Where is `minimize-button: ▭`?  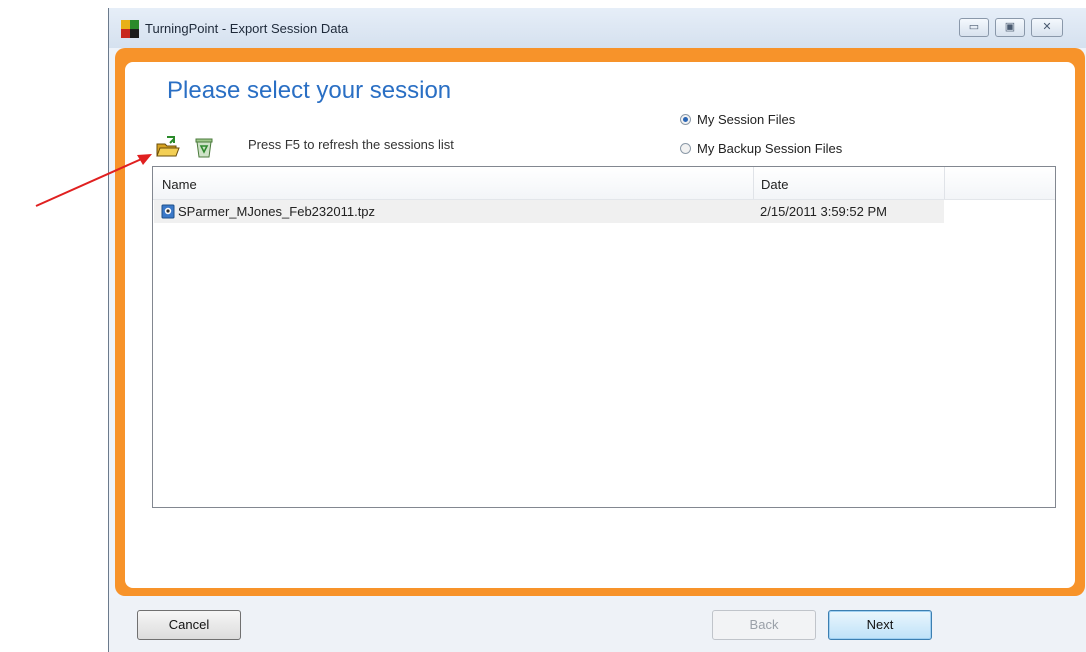 minimize-button: ▭ is located at coordinates (974, 27).